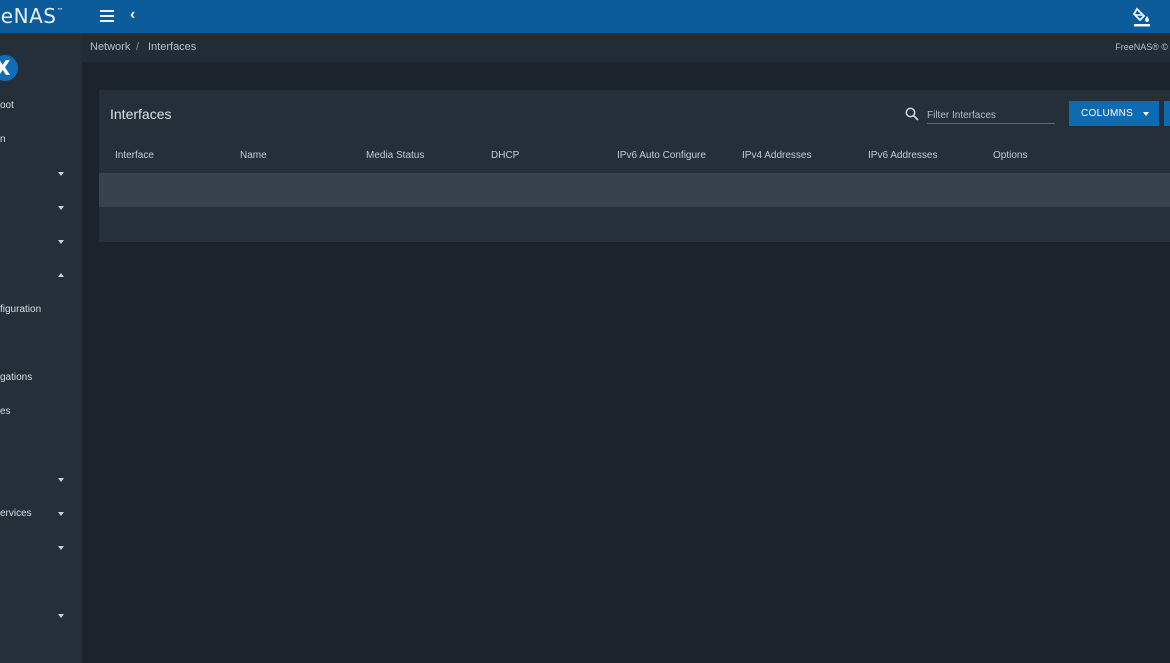 Image resolution: width=1170 pixels, height=663 pixels. What do you see at coordinates (61, 275) in the screenshot?
I see `chevron-up-icon` at bounding box center [61, 275].